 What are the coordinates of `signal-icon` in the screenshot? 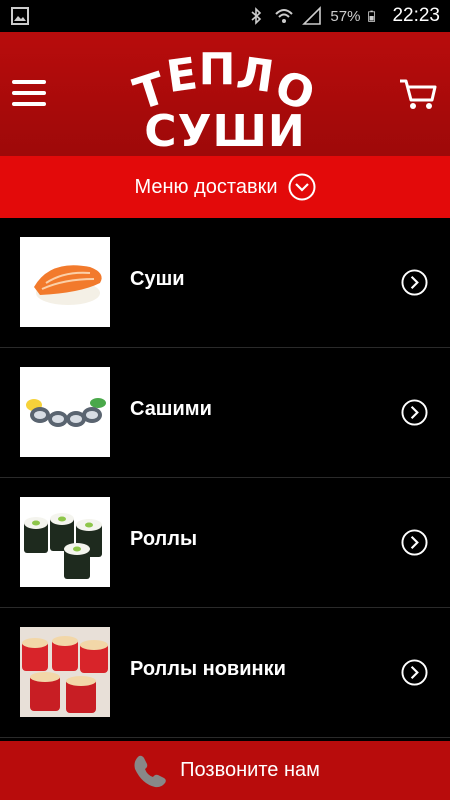 It's located at (312, 15).